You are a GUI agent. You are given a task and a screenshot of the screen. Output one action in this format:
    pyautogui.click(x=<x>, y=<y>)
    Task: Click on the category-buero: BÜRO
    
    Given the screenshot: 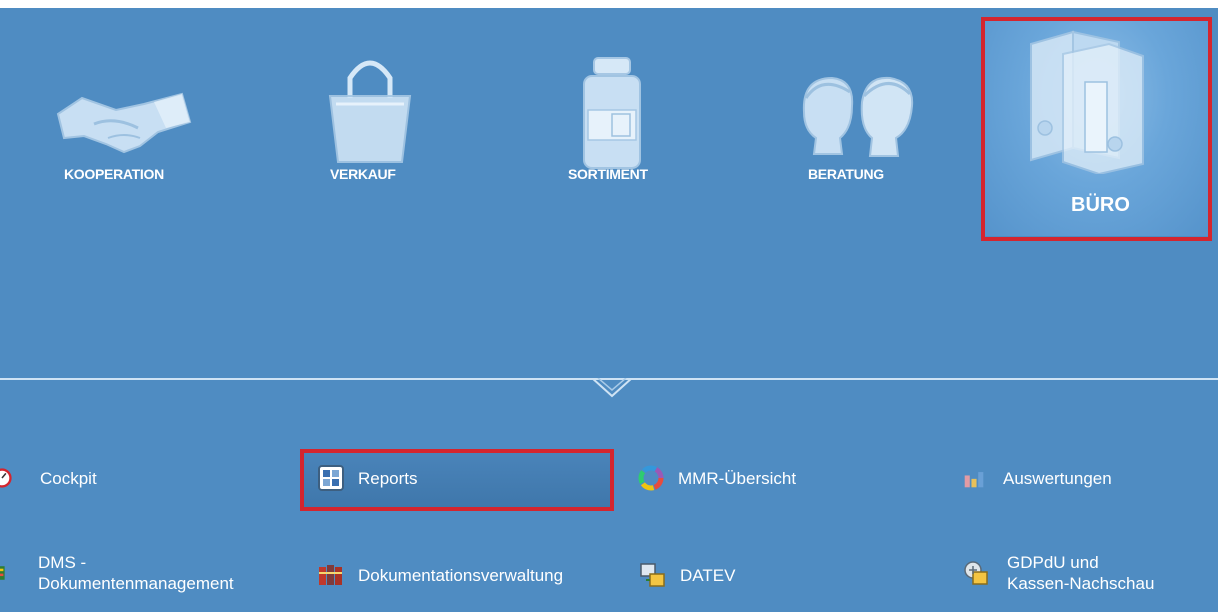 What is the action you would take?
    pyautogui.click(x=1096, y=128)
    